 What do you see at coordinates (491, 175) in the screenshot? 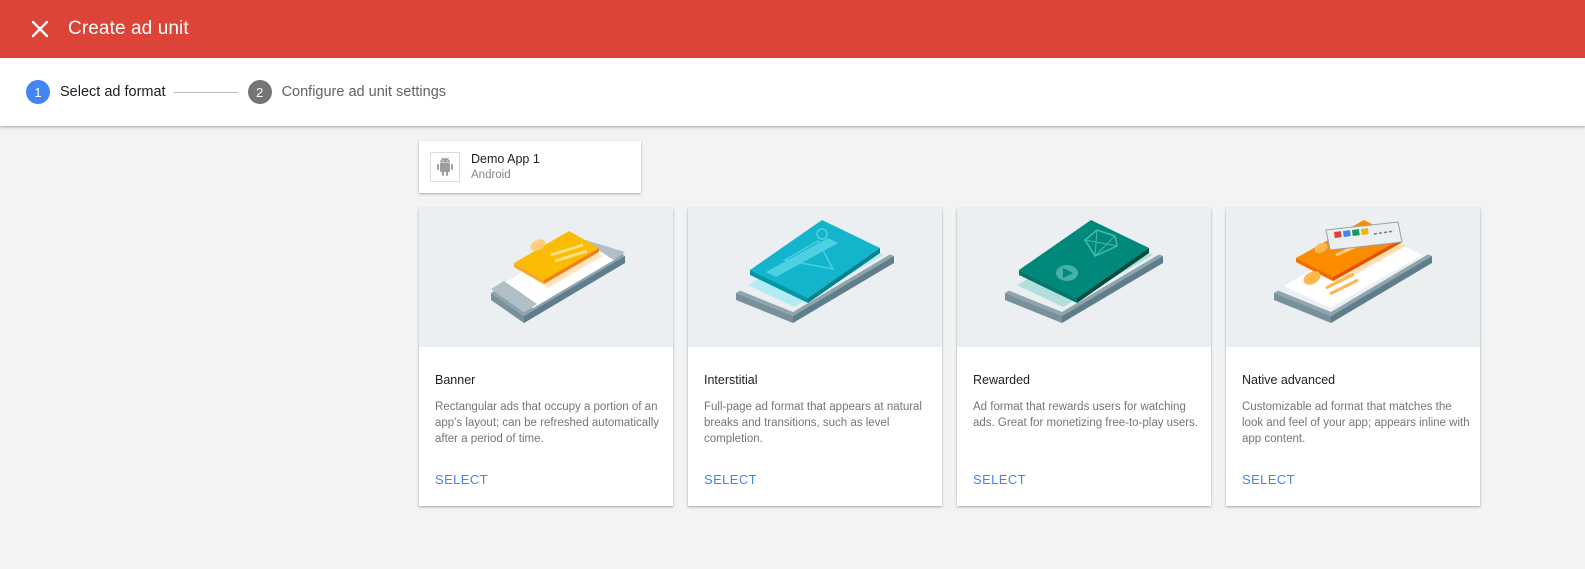
I see `app-platform: Android` at bounding box center [491, 175].